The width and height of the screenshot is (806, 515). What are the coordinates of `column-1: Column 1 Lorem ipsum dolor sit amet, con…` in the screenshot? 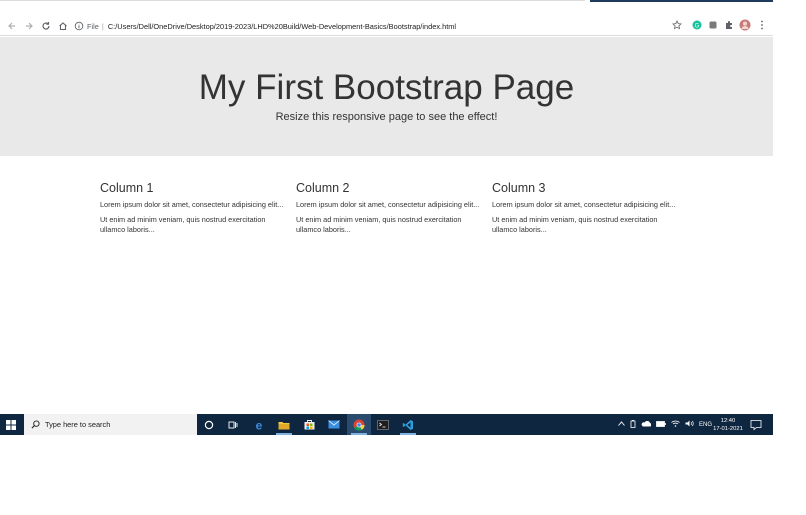 It's located at (192, 210).